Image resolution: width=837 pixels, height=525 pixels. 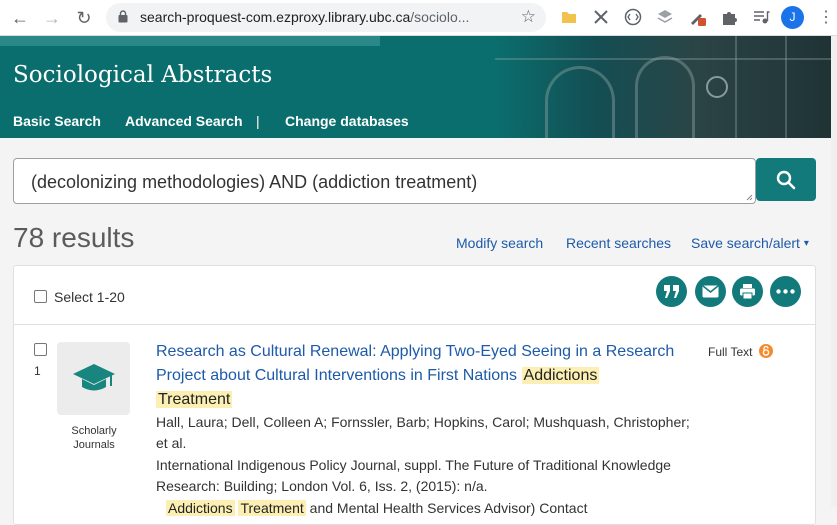 What do you see at coordinates (499, 243) in the screenshot?
I see `modify-search-link: Modify search` at bounding box center [499, 243].